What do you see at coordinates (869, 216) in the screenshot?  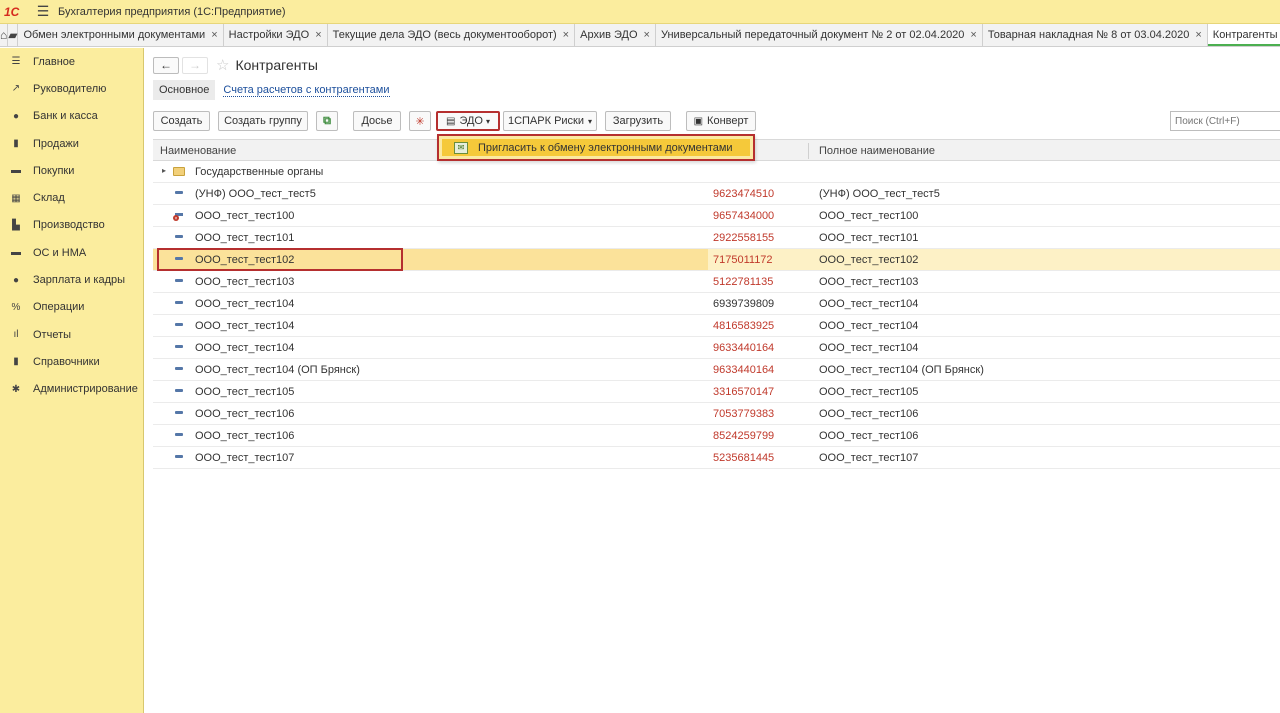 I see `row-full-name: ООО_тест_тест100` at bounding box center [869, 216].